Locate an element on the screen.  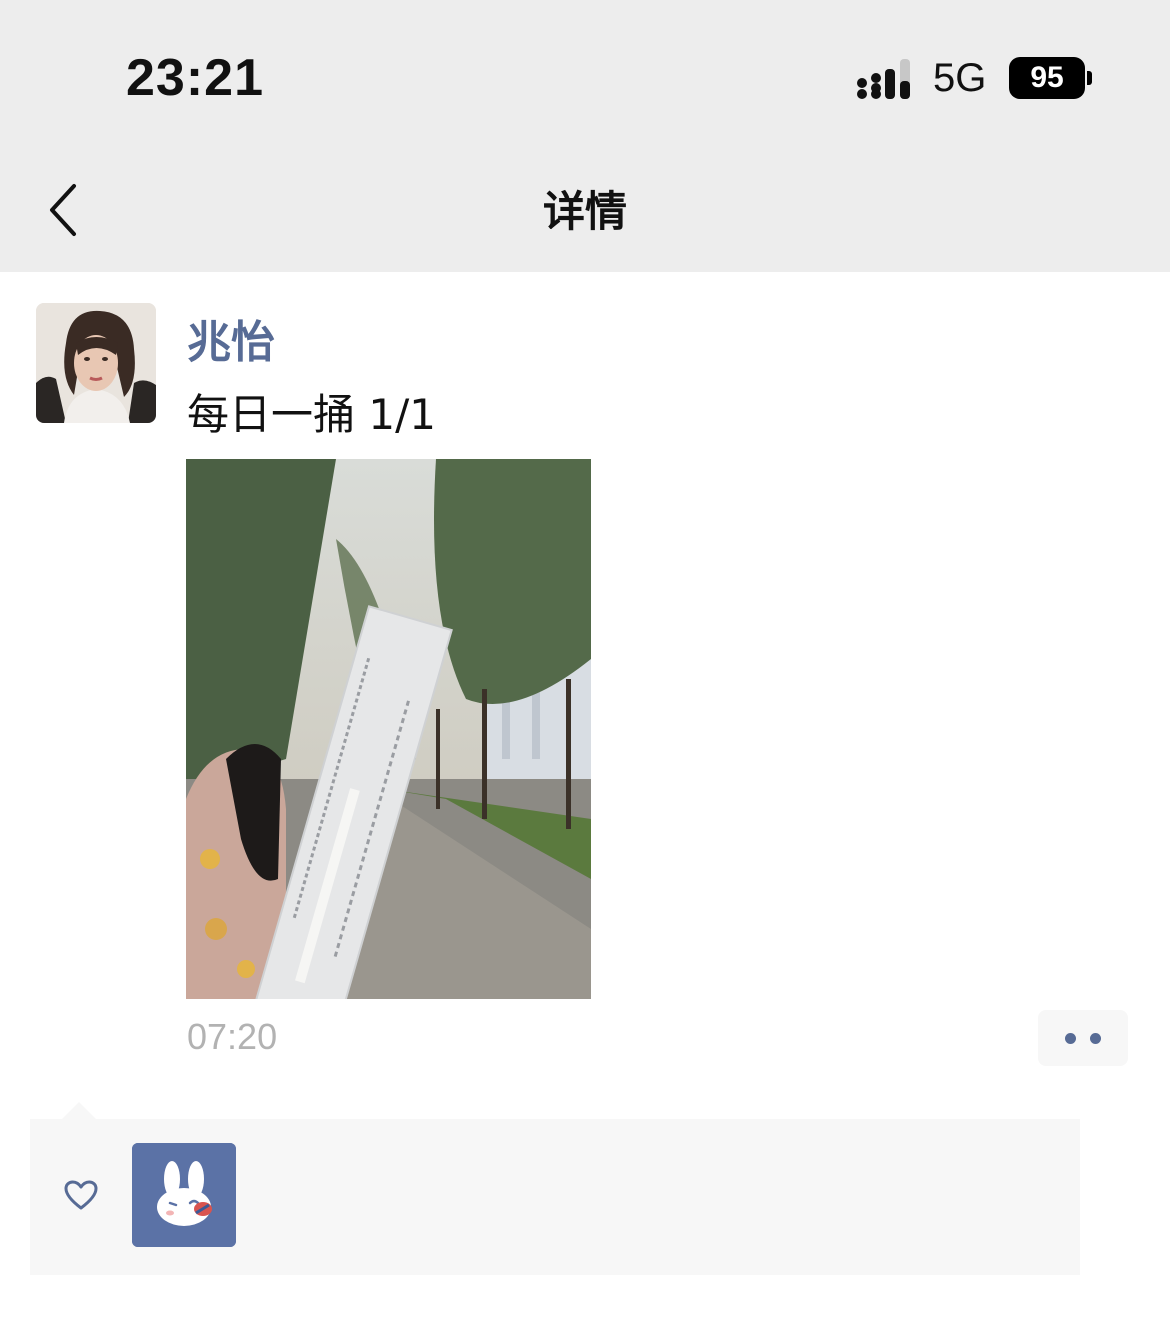
portrait-image is located at coordinates (96, 363).